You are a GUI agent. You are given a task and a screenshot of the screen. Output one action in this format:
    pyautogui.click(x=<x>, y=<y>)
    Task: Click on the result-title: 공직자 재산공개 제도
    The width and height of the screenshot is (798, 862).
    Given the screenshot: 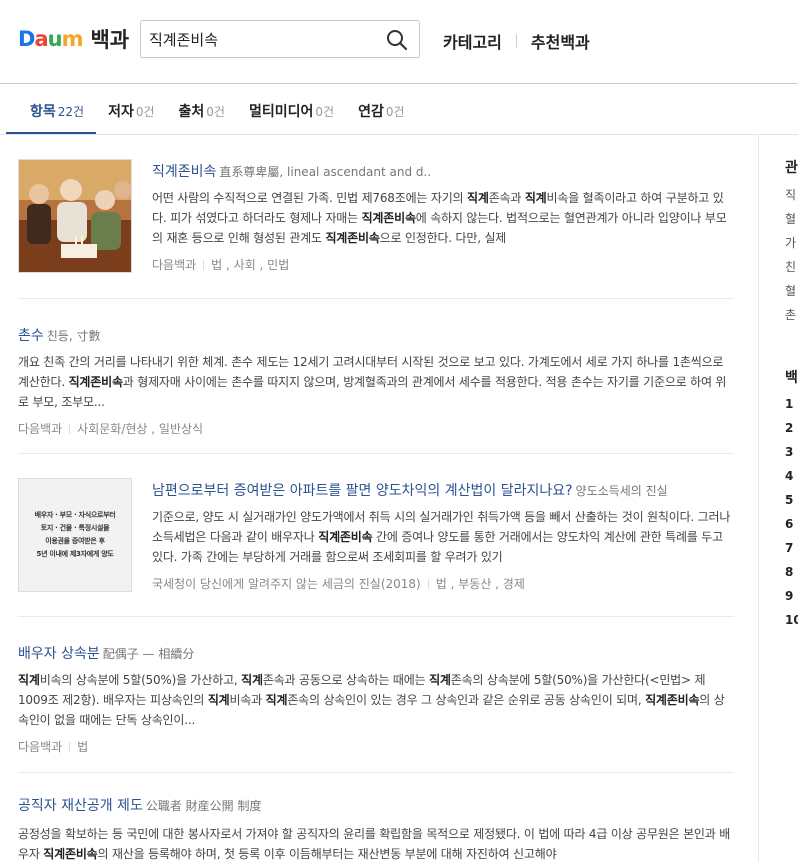 What is the action you would take?
    pyautogui.click(x=80, y=806)
    